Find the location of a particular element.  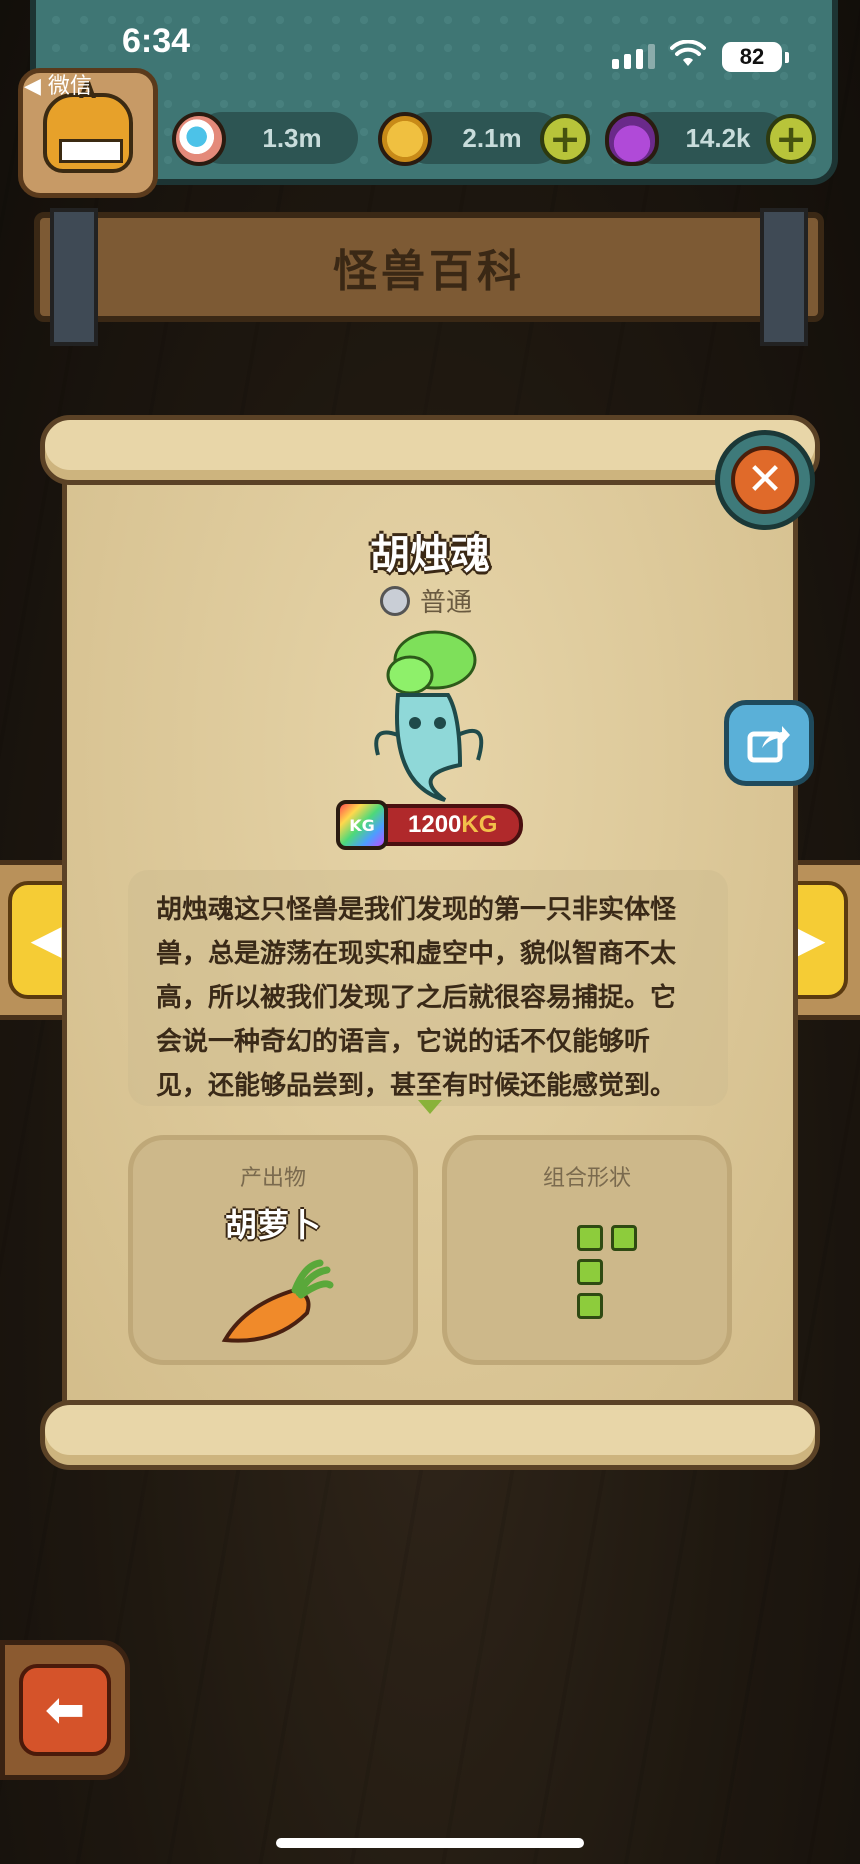

weight-unit: KG is located at coordinates (479, 824).